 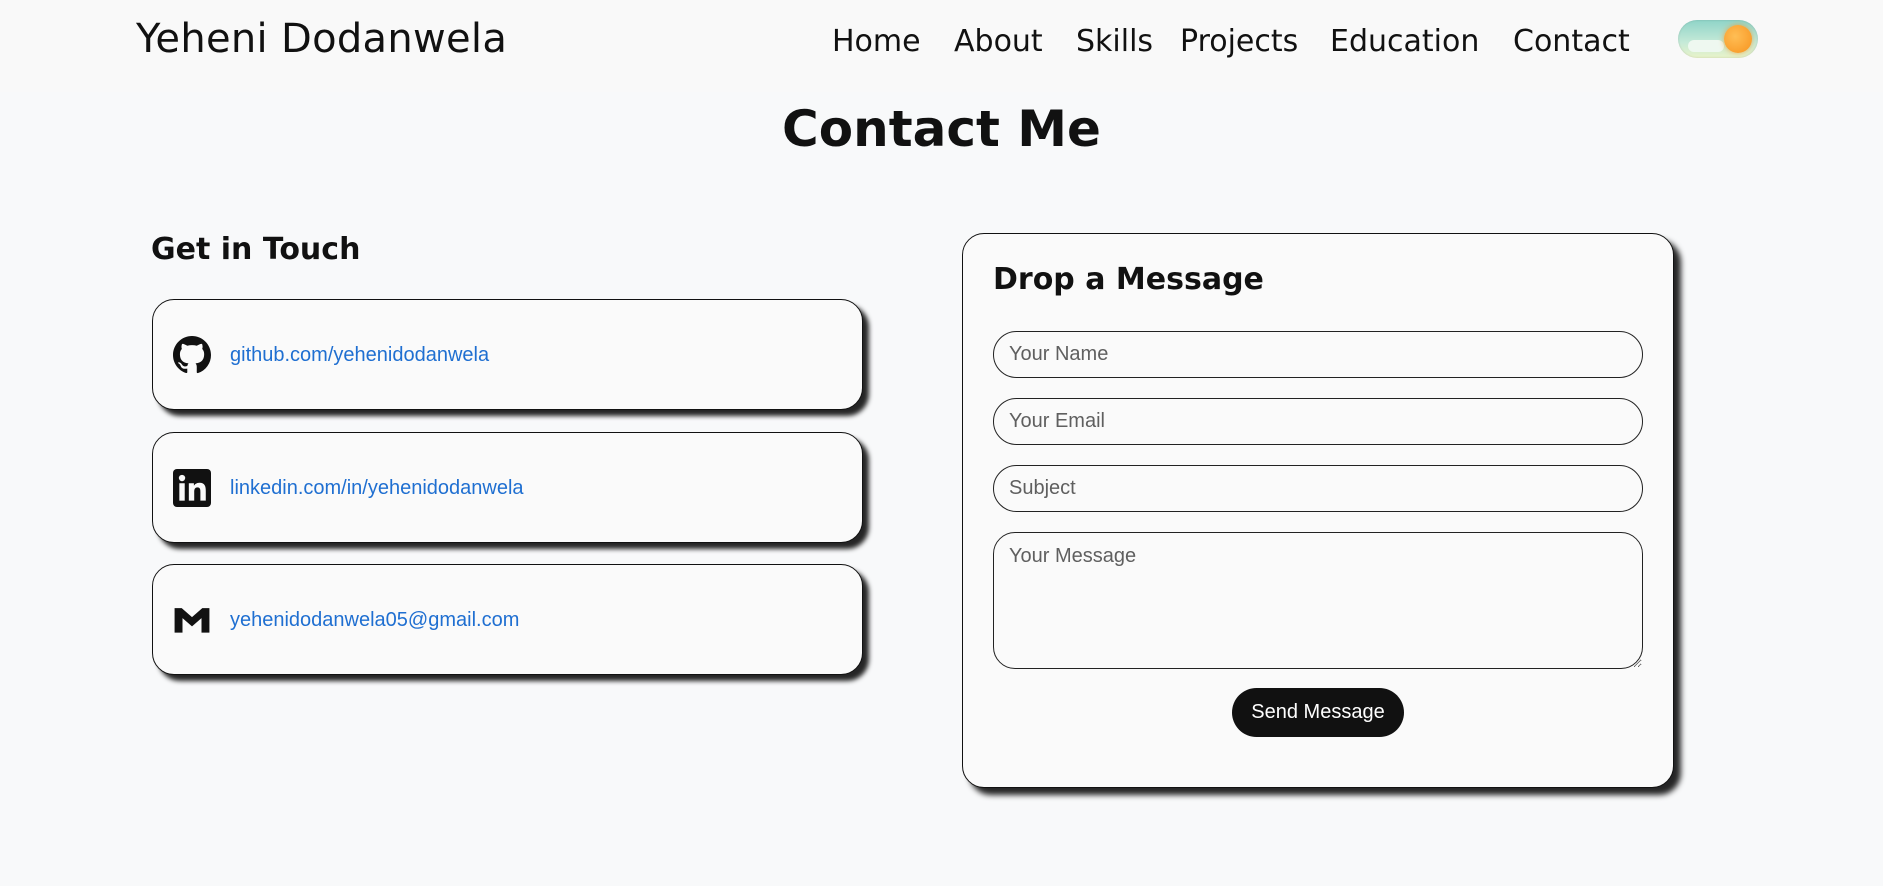 I want to click on theme-toggle, so click(x=1718, y=39).